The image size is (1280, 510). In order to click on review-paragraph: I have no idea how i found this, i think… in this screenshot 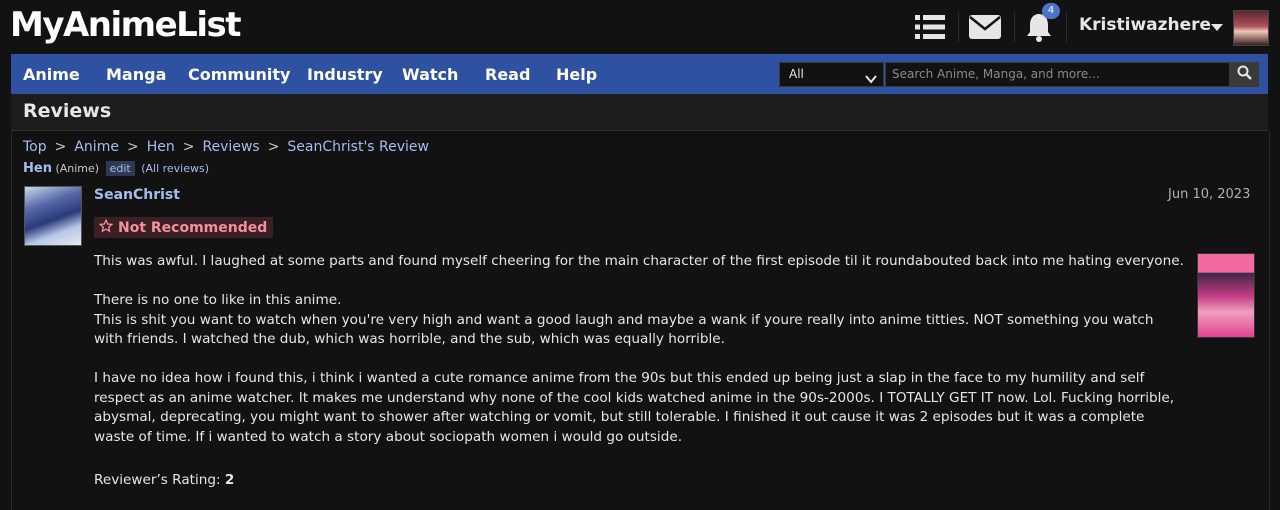, I will do `click(634, 407)`.